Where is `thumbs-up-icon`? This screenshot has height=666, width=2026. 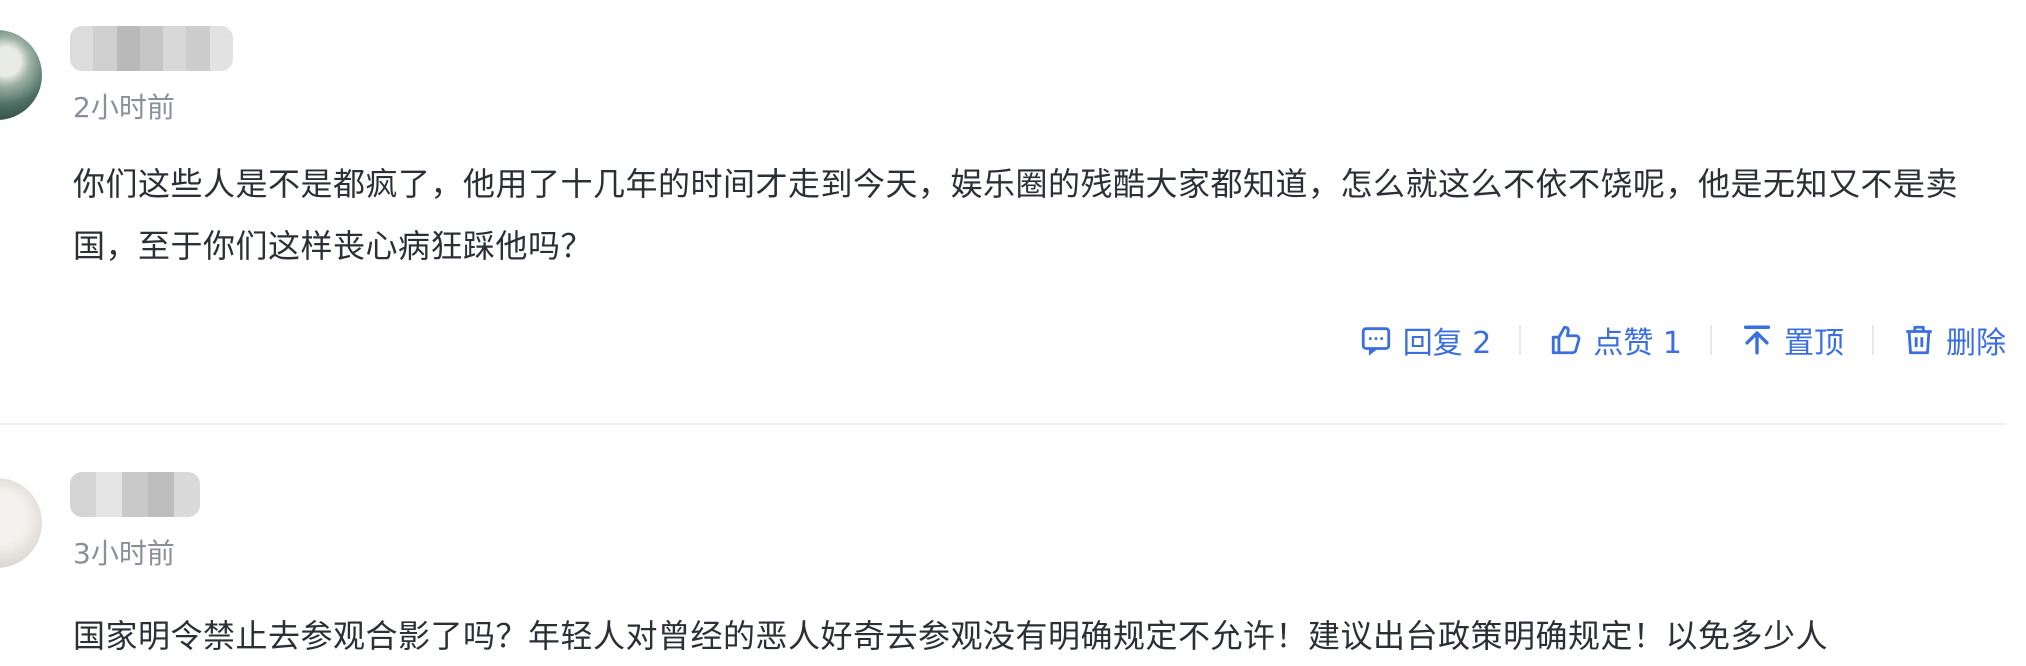
thumbs-up-icon is located at coordinates (1566, 340).